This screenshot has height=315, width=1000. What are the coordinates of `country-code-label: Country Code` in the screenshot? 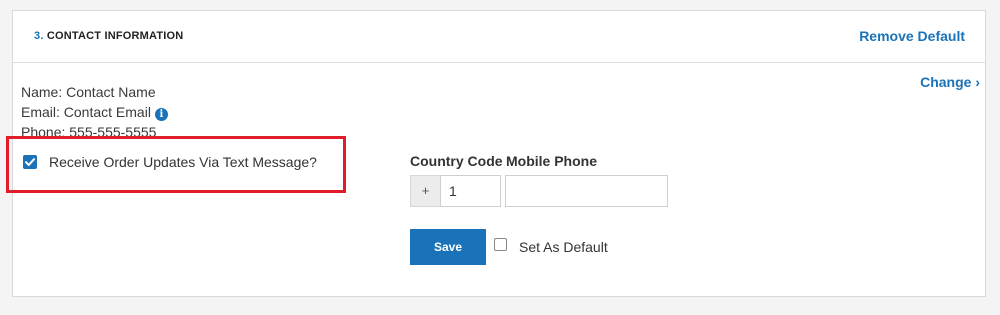 It's located at (456, 161).